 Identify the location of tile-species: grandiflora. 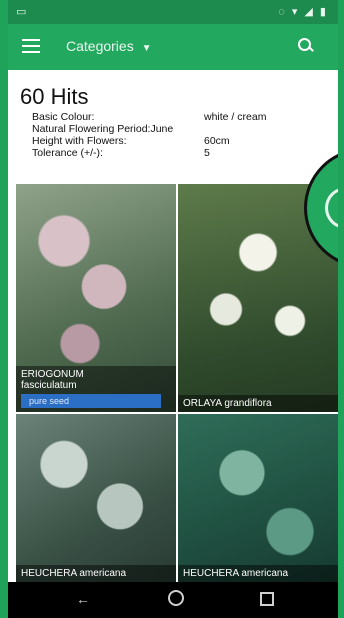
(248, 403).